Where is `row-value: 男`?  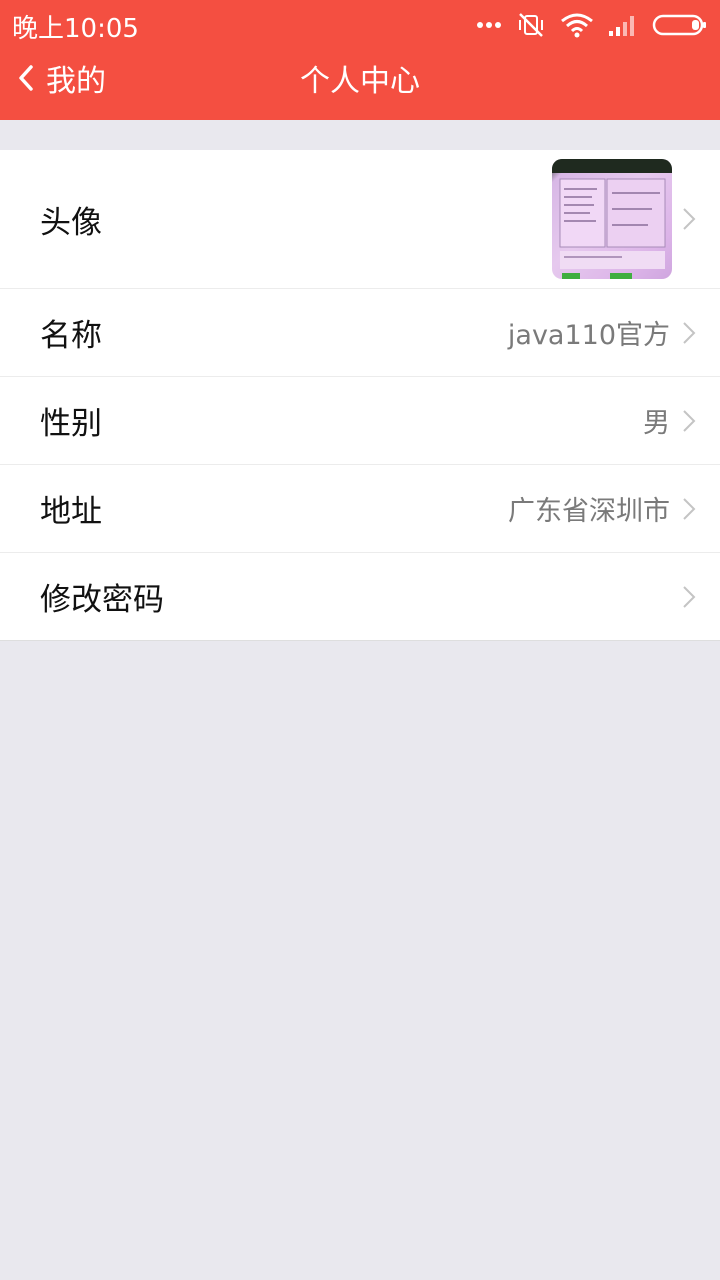
row-value: 男 is located at coordinates (656, 423).